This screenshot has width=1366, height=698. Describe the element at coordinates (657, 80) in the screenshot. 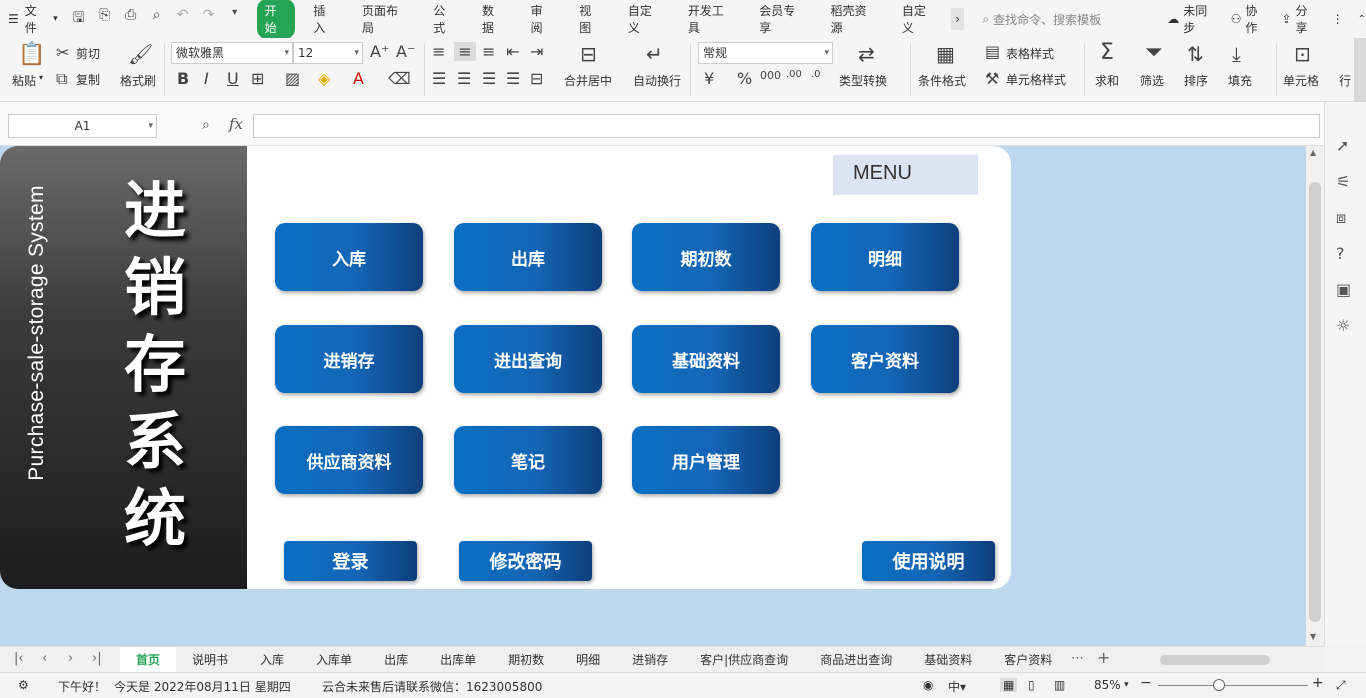

I see `wrap-text-button: 自动换行` at that location.